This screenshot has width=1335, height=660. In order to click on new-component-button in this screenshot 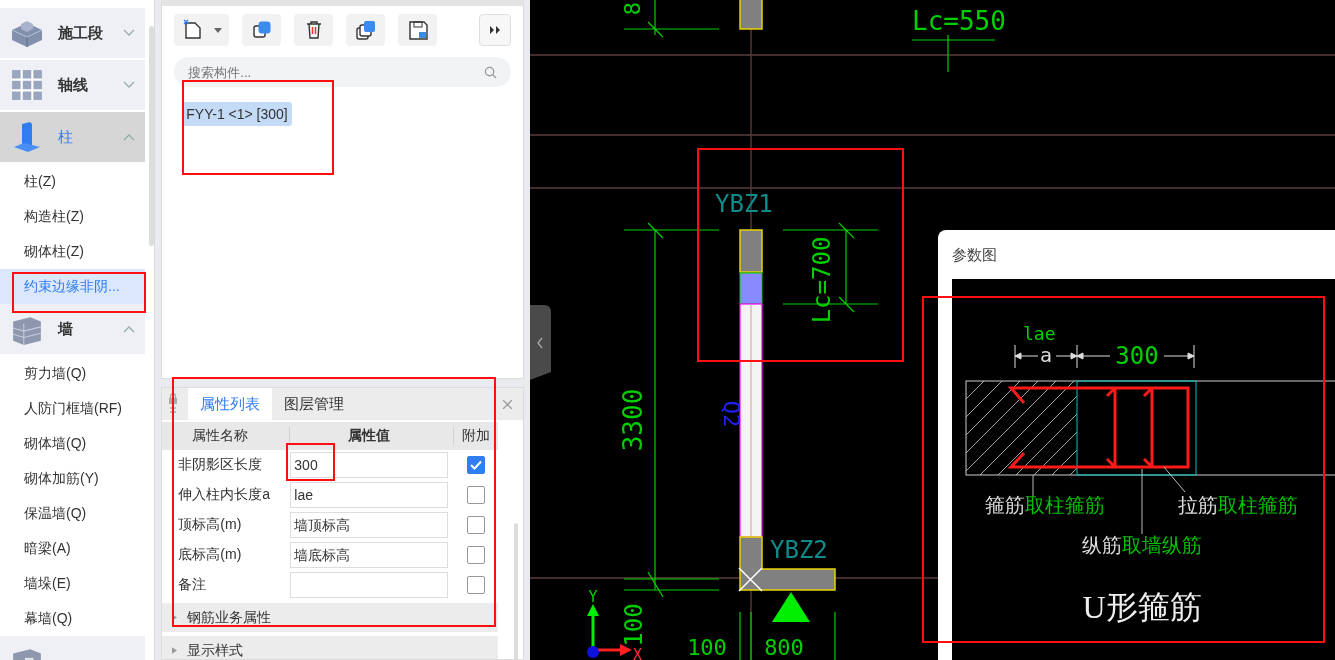, I will do `click(202, 30)`.